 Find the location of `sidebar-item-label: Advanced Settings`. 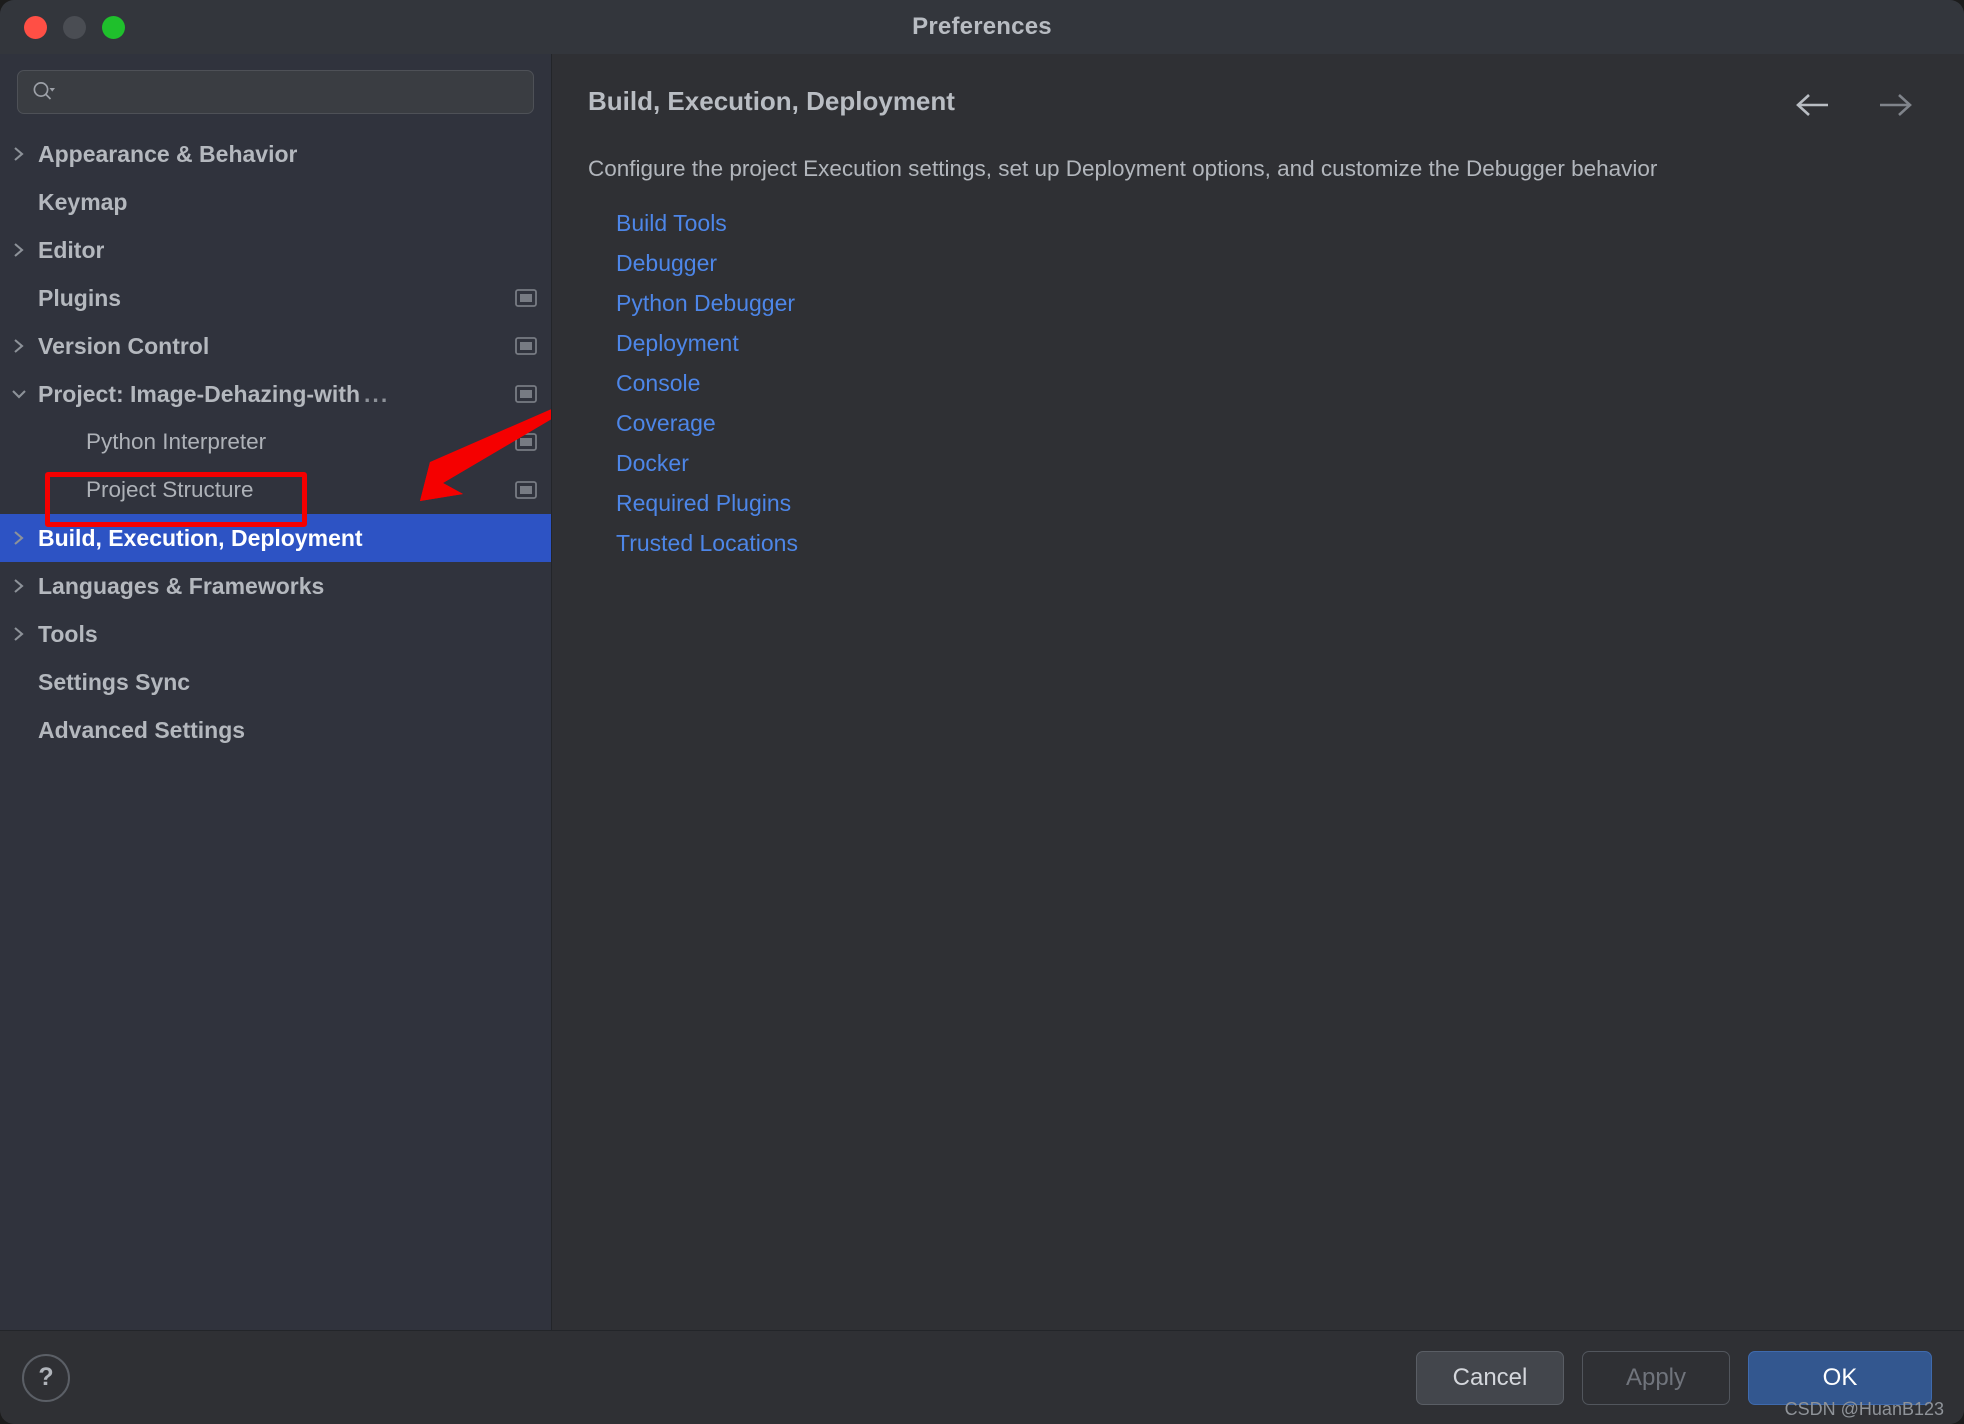

sidebar-item-label: Advanced Settings is located at coordinates (142, 729).